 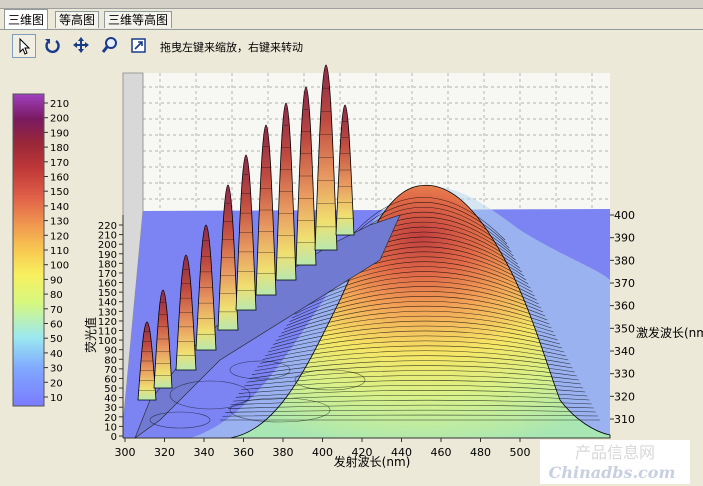 What do you see at coordinates (56, 295) in the screenshot?
I see `colorbar-tick-label: 80` at bounding box center [56, 295].